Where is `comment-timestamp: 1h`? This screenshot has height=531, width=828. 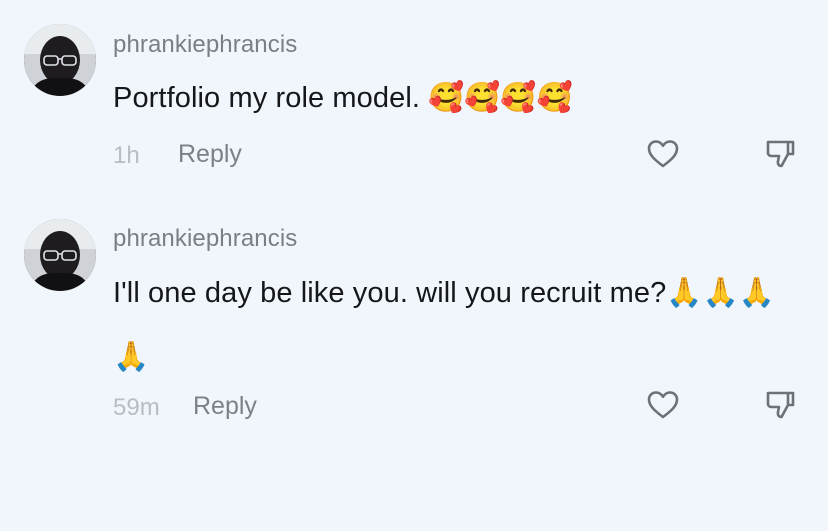
comment-timestamp: 1h is located at coordinates (126, 155).